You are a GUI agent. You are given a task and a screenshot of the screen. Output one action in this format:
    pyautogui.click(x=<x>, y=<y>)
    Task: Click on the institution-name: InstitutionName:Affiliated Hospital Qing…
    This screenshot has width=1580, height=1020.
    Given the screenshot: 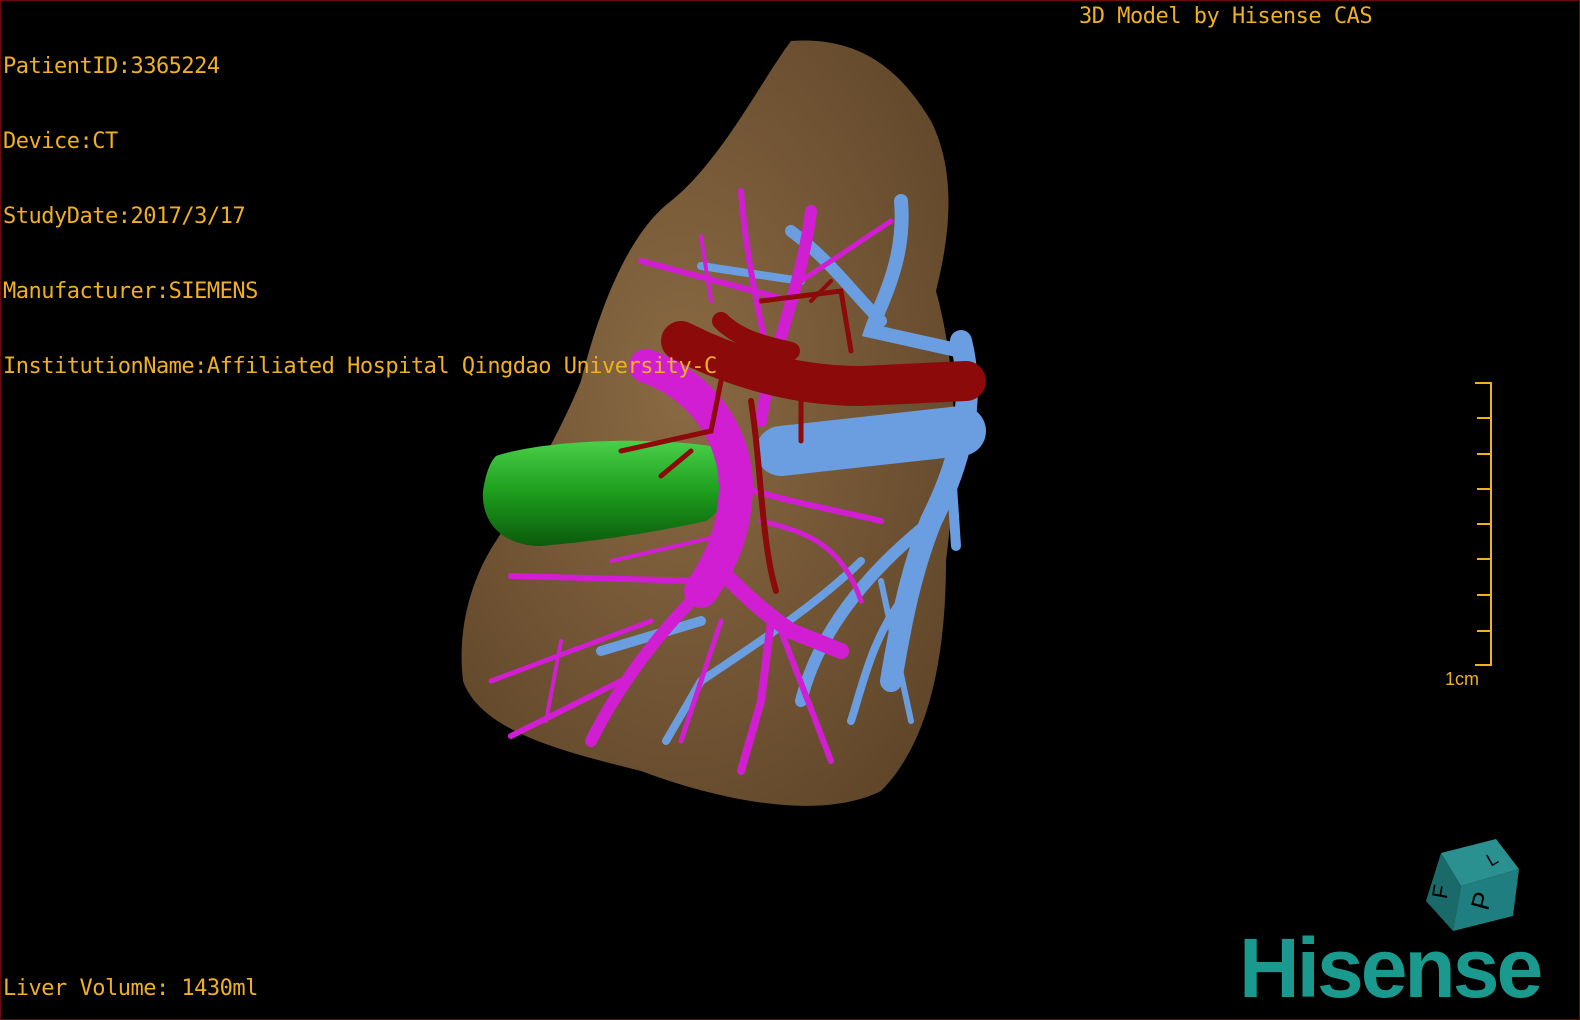 What is the action you would take?
    pyautogui.click(x=360, y=366)
    